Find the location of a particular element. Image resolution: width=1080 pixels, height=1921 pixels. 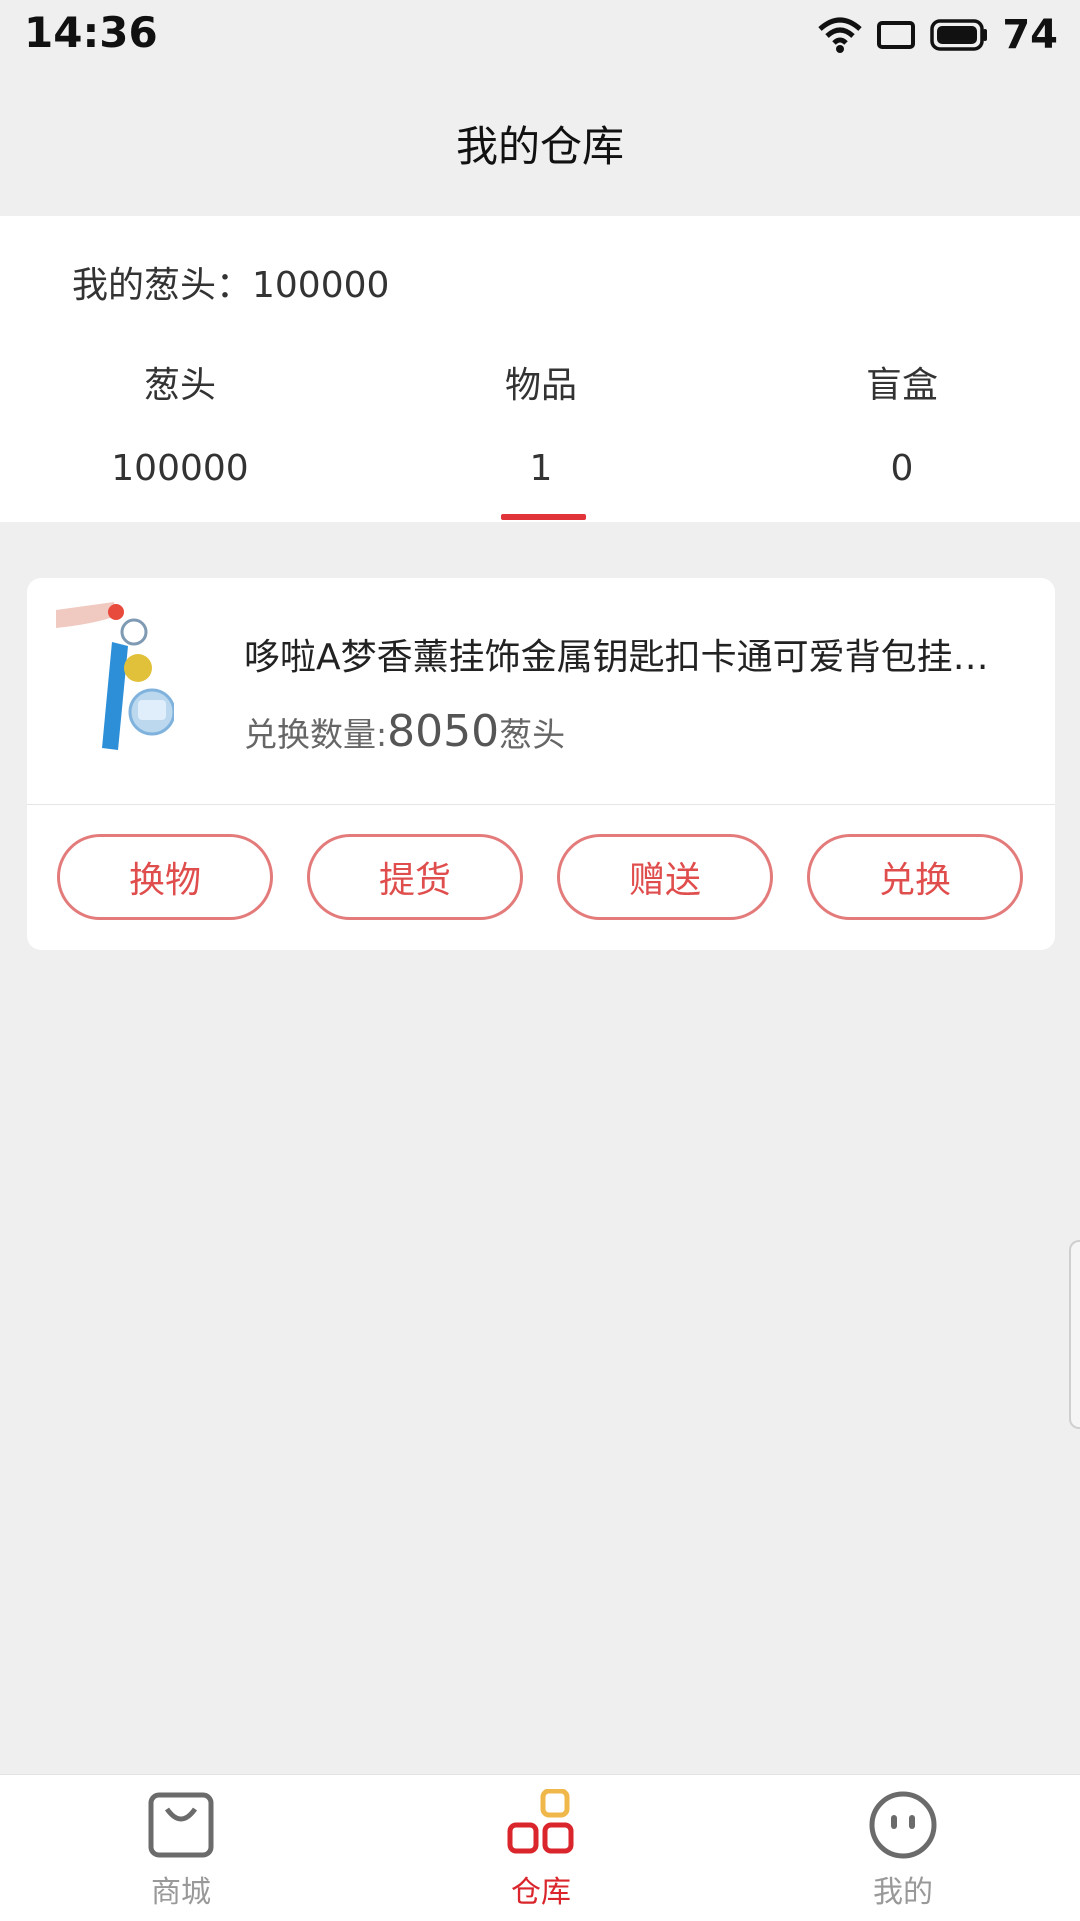

bottom-tab-bar: 商城 仓库 我的 is located at coordinates (540, 1847).